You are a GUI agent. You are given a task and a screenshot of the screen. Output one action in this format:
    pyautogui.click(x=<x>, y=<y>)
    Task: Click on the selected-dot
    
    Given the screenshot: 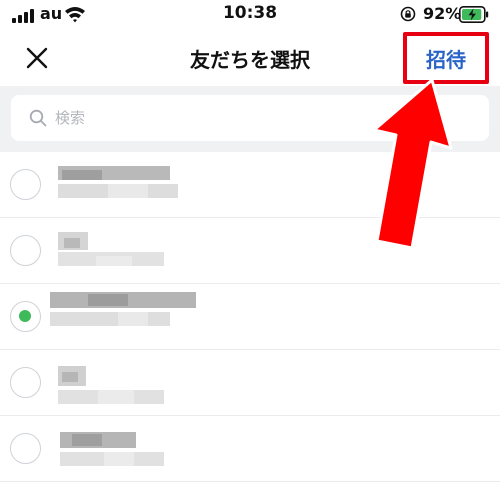 What is the action you would take?
    pyautogui.click(x=25, y=316)
    